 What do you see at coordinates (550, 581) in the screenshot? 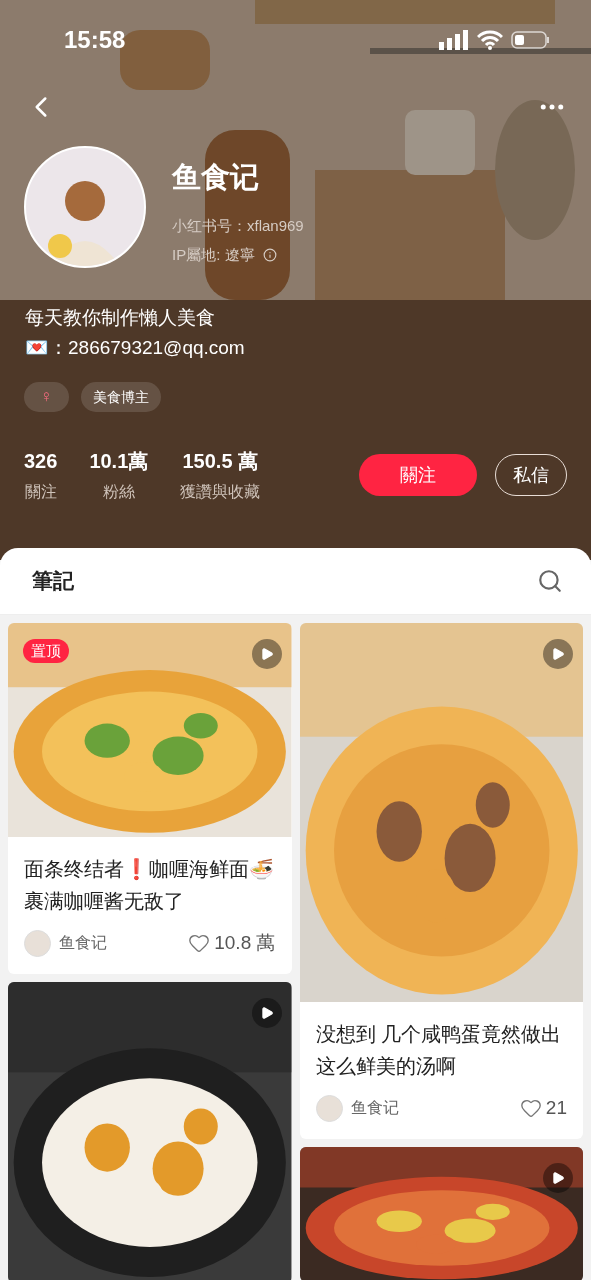
I see `search-icon` at bounding box center [550, 581].